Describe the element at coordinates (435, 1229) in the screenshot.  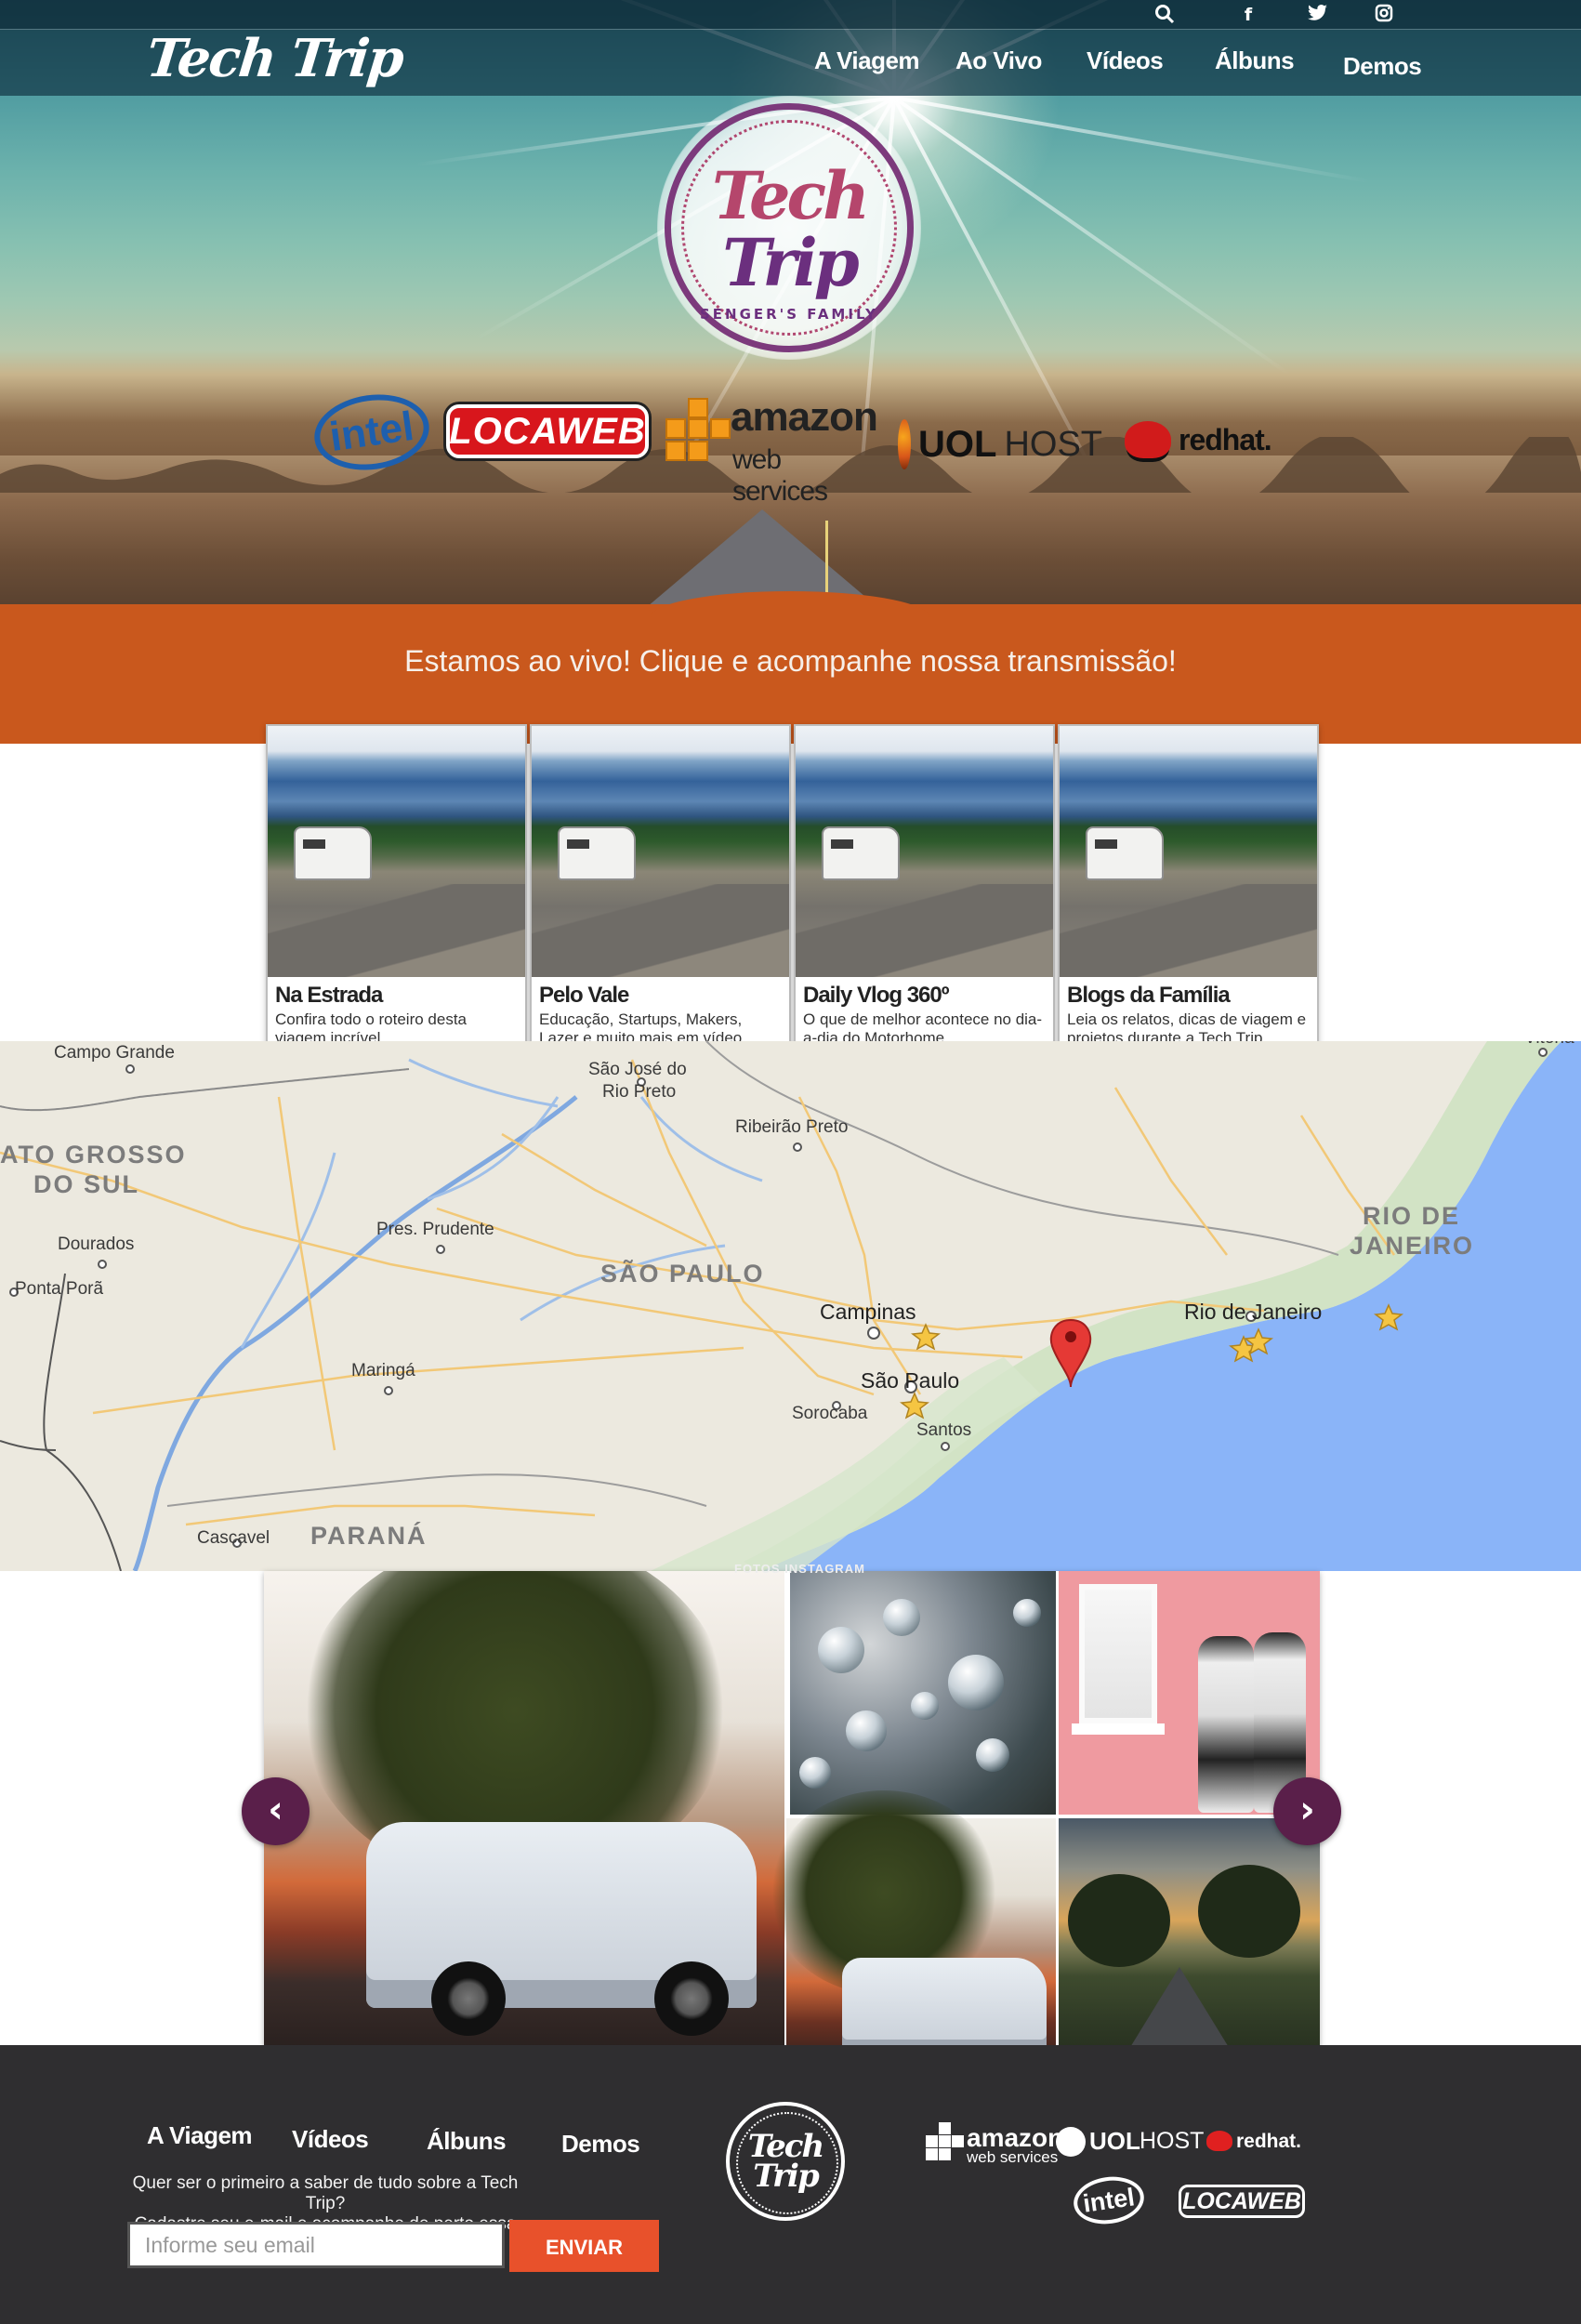
I see `map-city-pres-prudente: Pres. Prudente` at that location.